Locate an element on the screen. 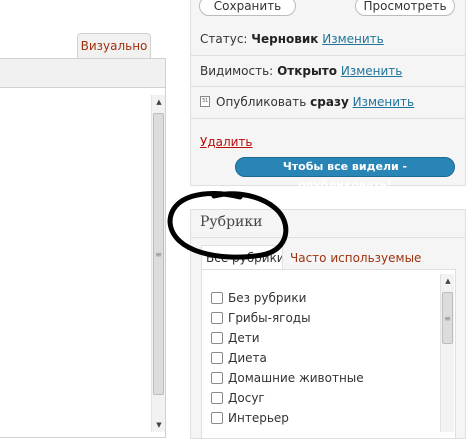 Image resolution: width=469 pixels, height=439 pixels. list-item: Домашние животные is located at coordinates (287, 378).